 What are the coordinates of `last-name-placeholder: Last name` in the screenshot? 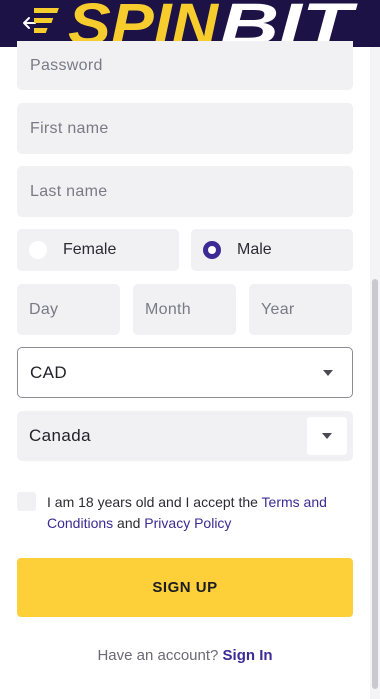 It's located at (69, 191).